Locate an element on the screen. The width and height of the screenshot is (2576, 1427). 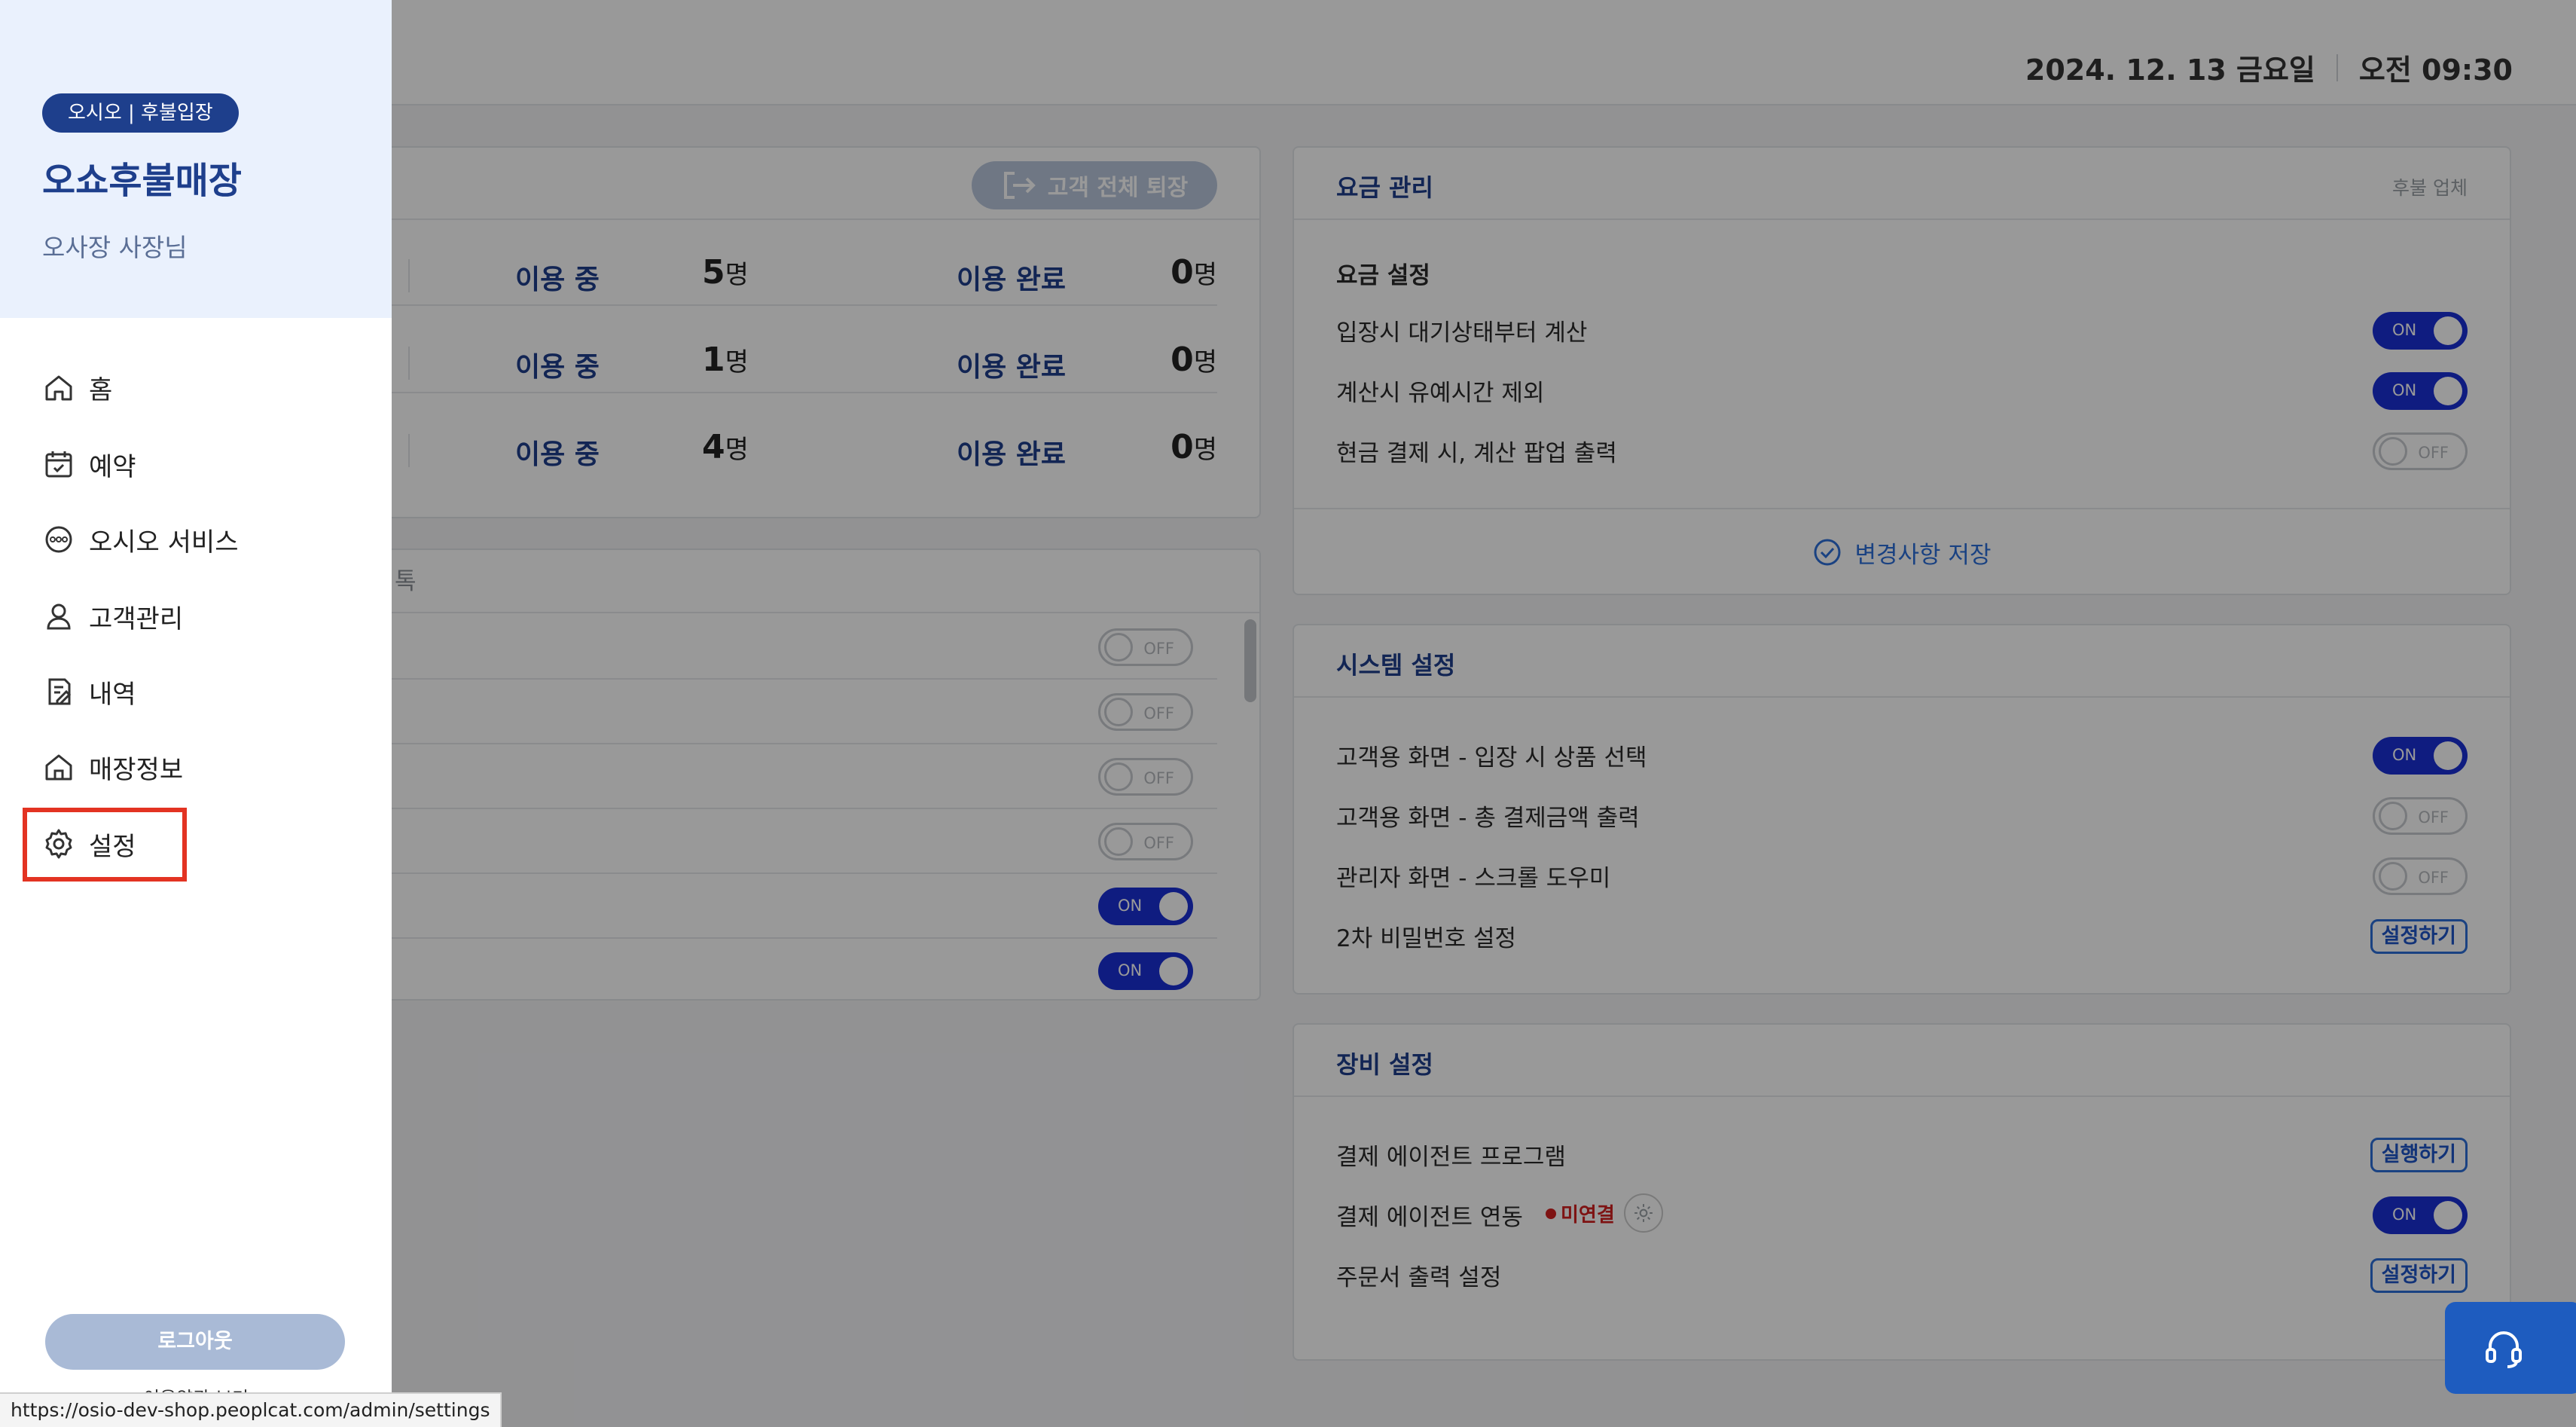
sidebar-item-customers: 고객관리 is located at coordinates (113, 616).